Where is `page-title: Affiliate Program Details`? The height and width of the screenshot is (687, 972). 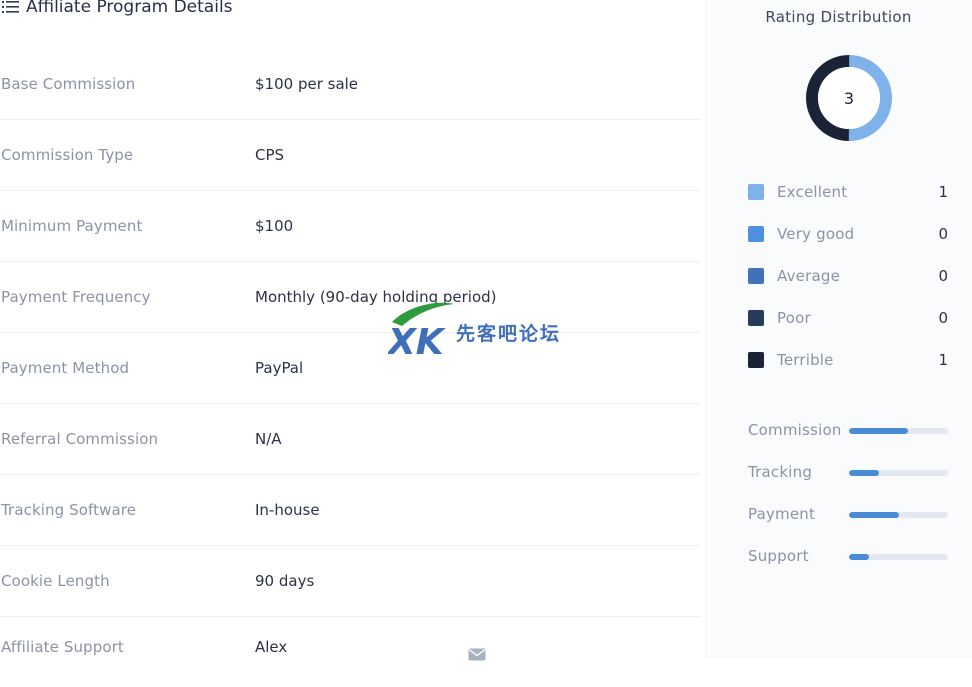 page-title: Affiliate Program Details is located at coordinates (129, 8).